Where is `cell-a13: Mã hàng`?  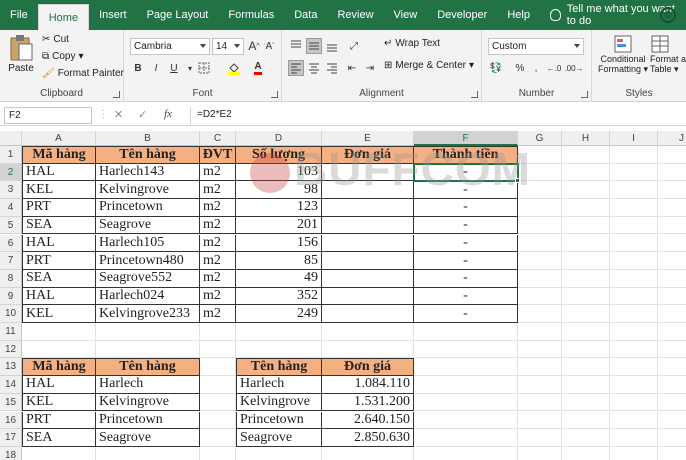 cell-a13: Mã hàng is located at coordinates (59, 367).